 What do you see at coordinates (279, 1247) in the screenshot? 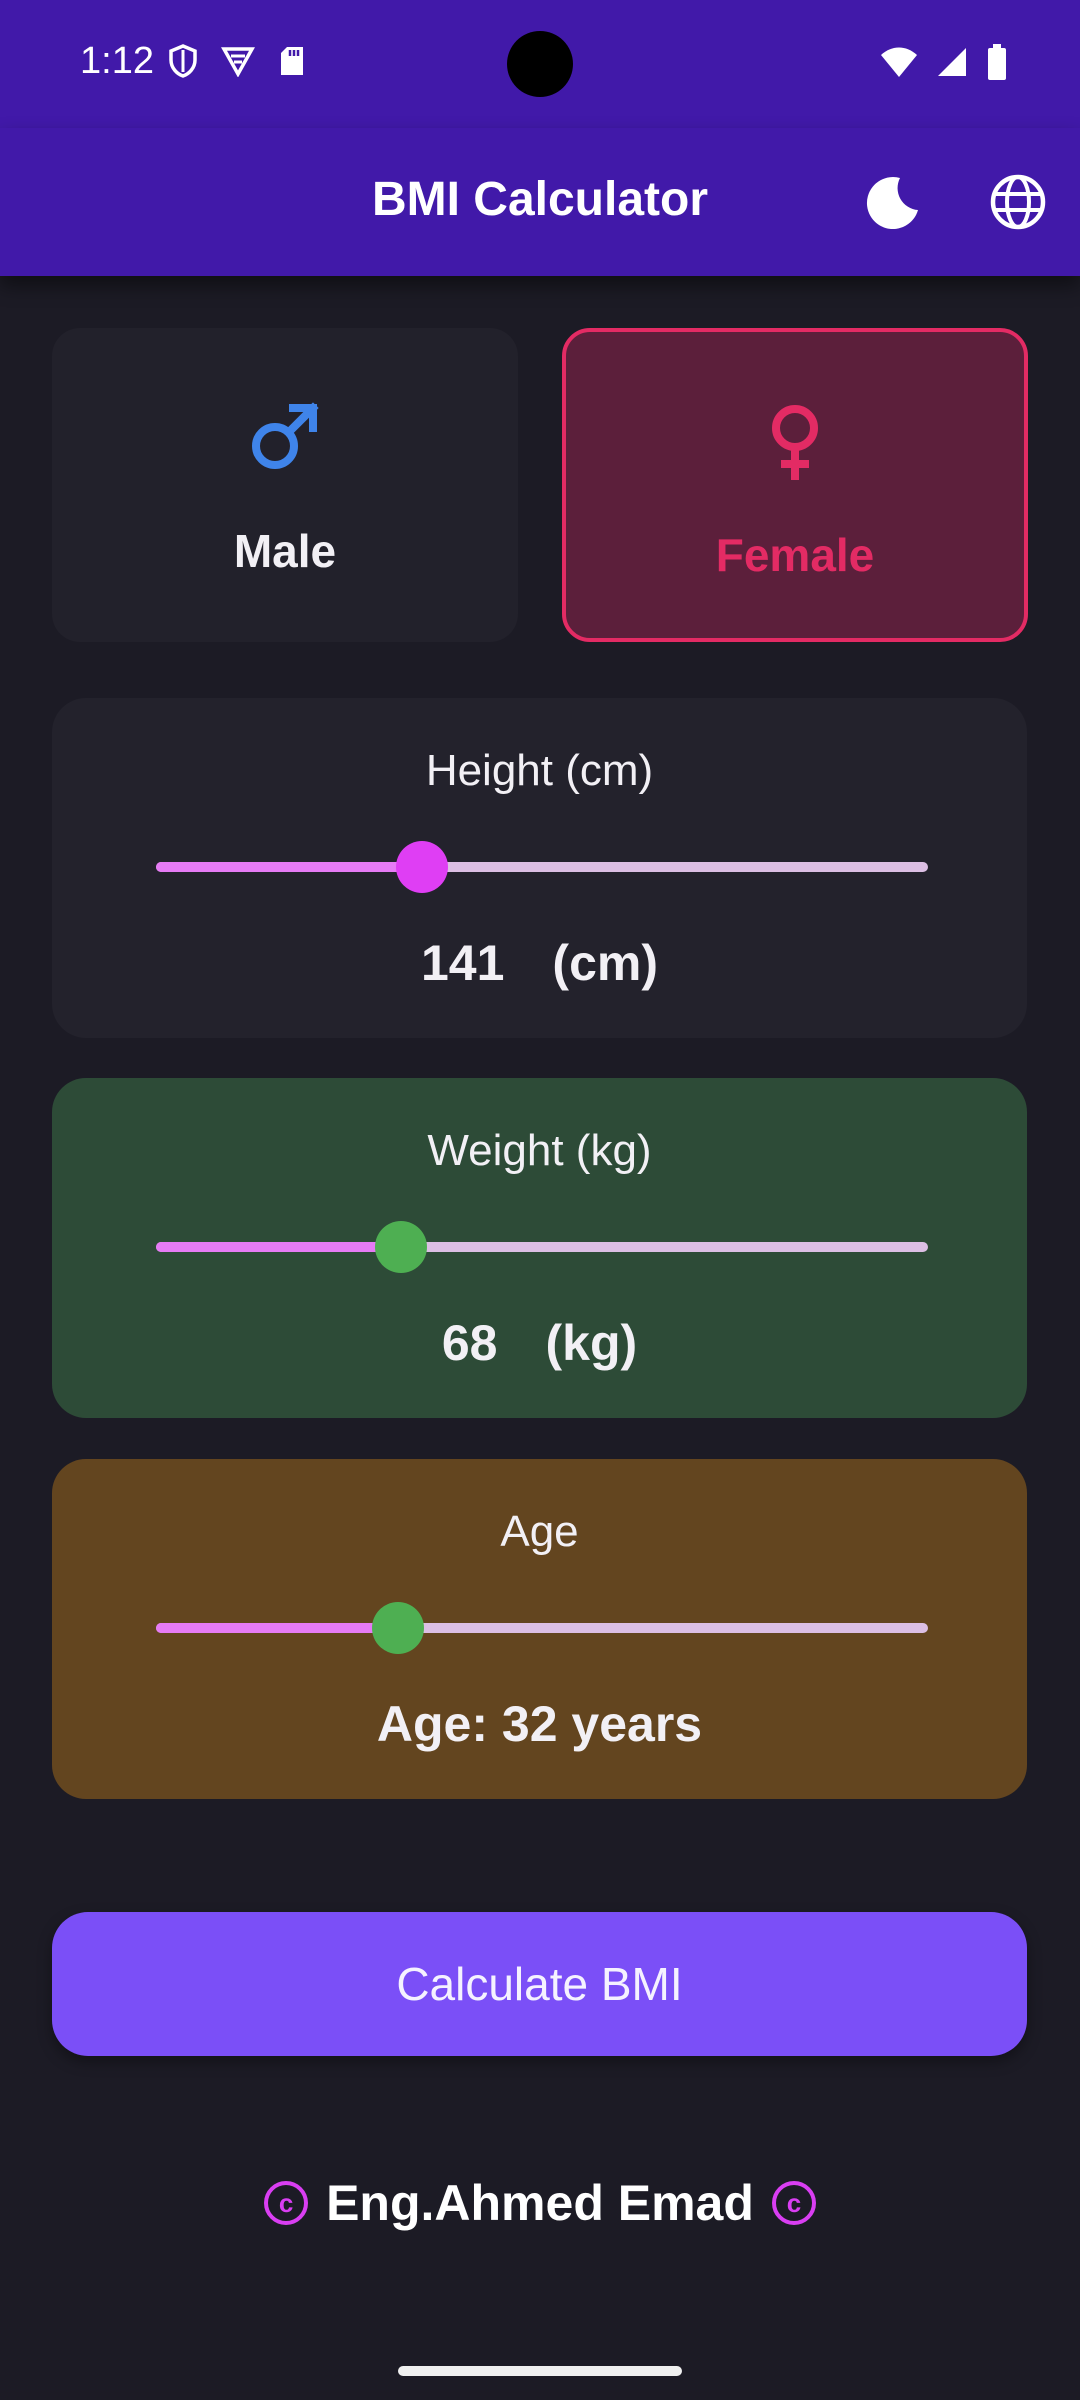
I see `weight-slider-fill` at bounding box center [279, 1247].